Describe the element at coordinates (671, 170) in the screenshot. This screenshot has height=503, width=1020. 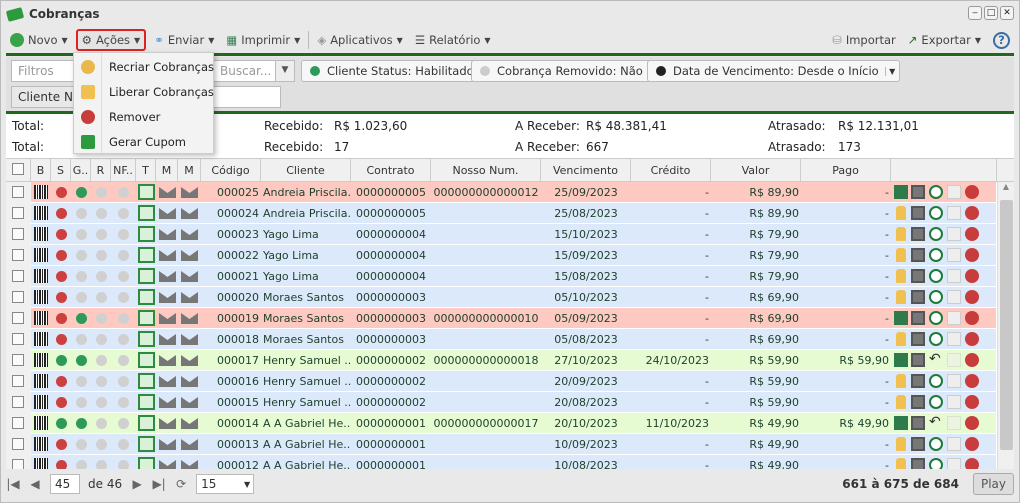
I see `column-header: Crédito` at that location.